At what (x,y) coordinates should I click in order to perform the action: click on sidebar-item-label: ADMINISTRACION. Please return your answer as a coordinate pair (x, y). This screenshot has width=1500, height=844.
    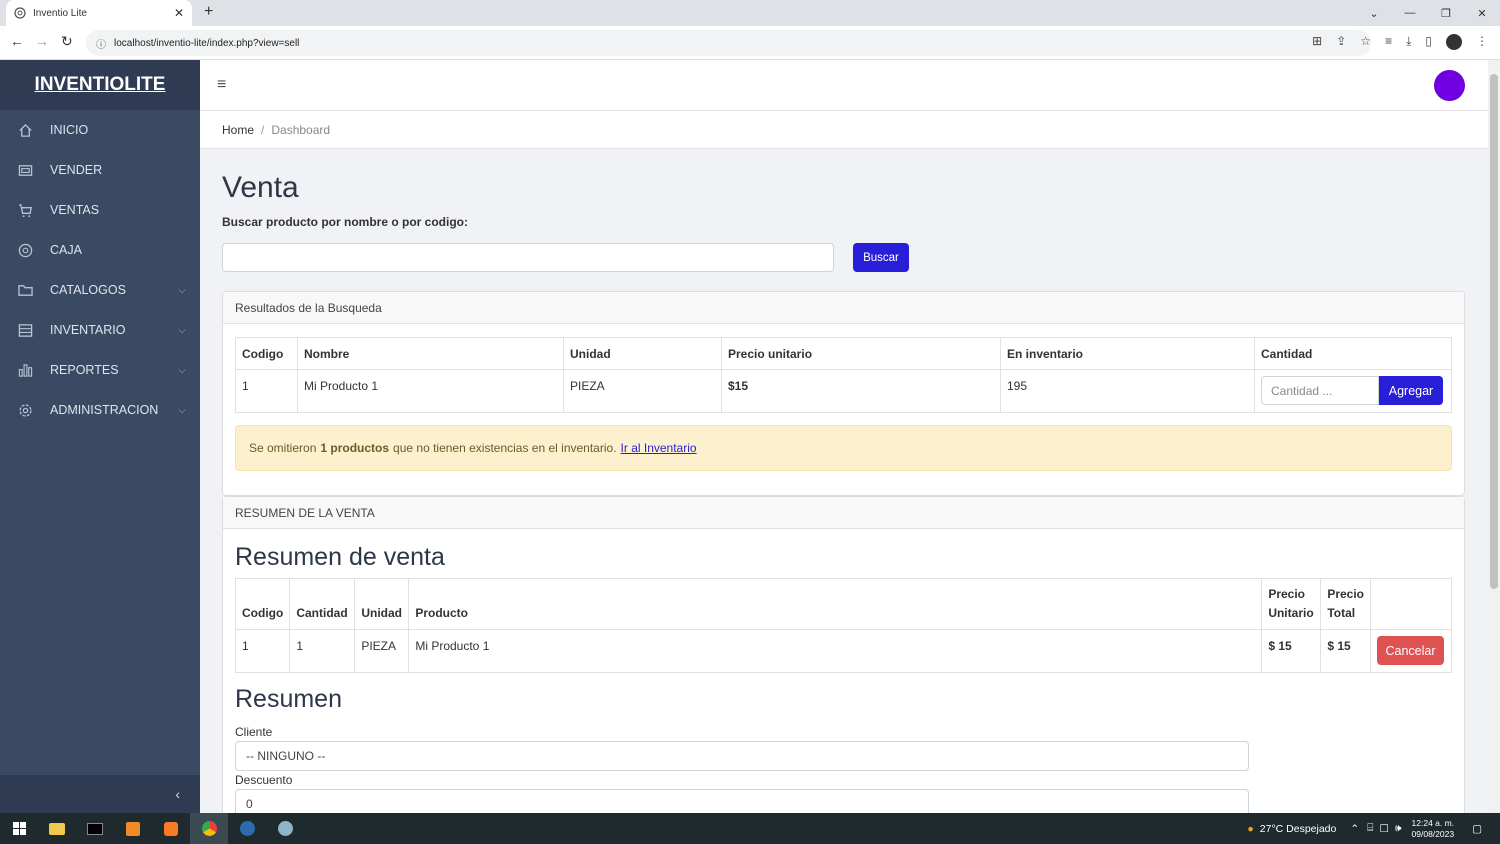
    Looking at the image, I should click on (104, 410).